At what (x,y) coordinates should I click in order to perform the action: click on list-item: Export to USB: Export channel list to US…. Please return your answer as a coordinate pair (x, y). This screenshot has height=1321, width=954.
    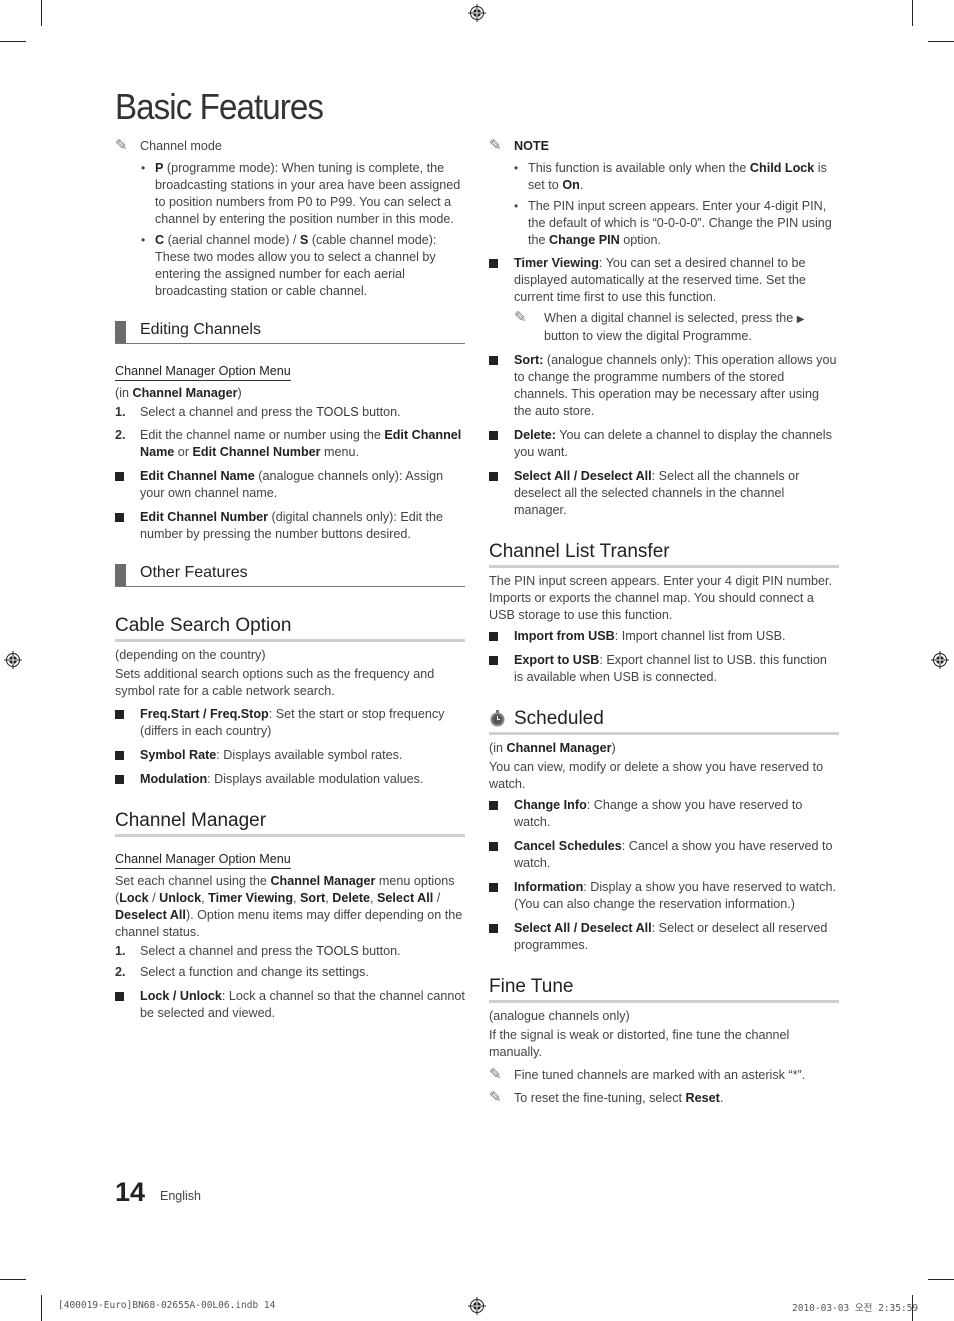
    Looking at the image, I should click on (664, 669).